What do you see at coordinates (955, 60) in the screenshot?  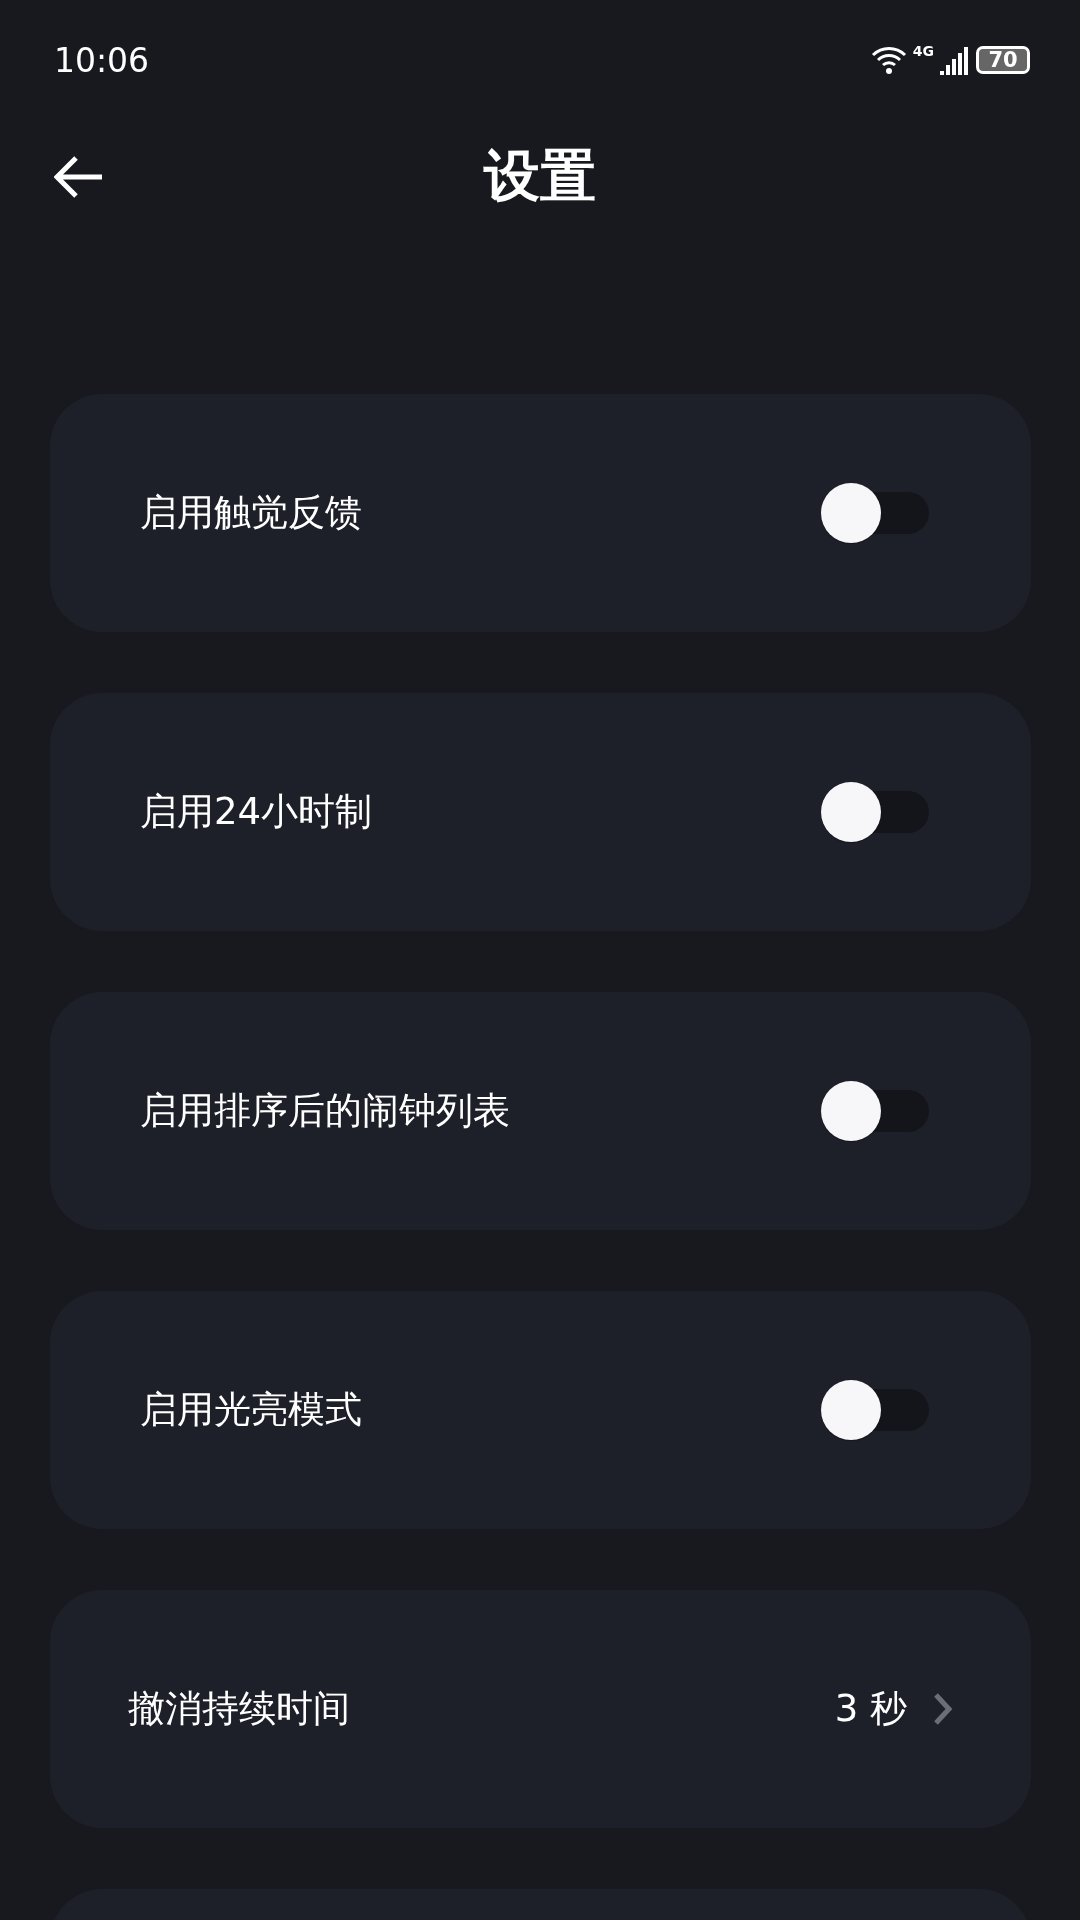 I see `signal-icon` at bounding box center [955, 60].